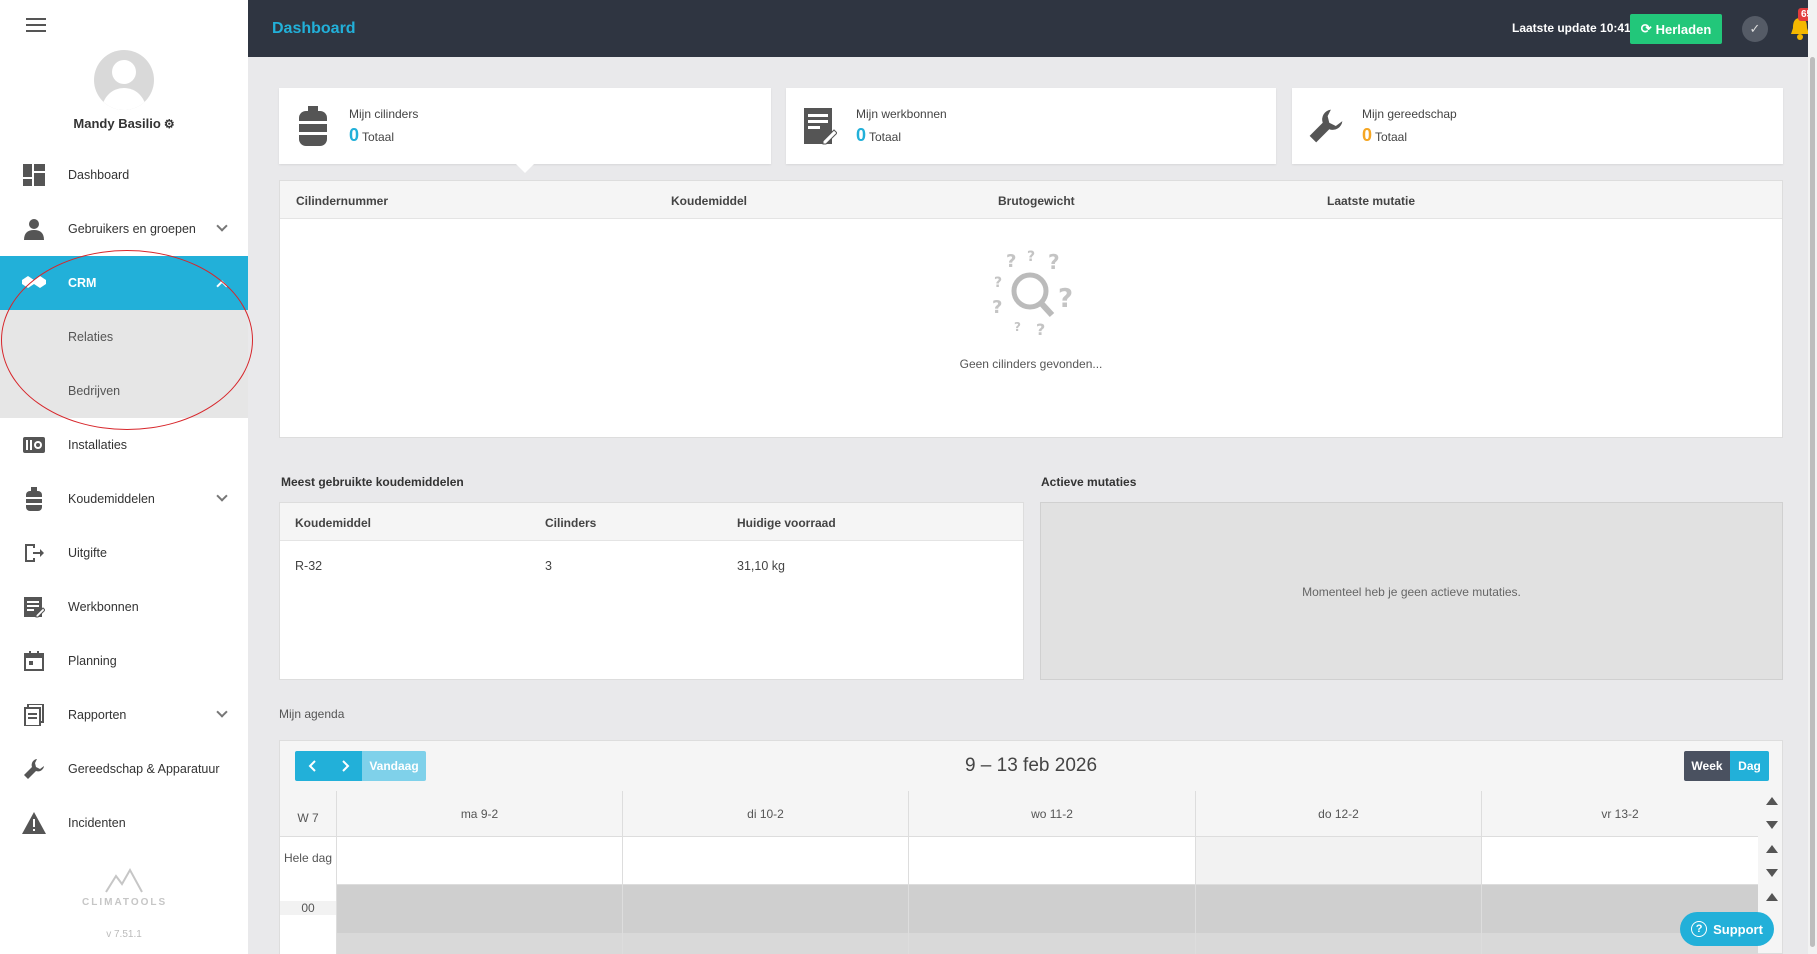 The image size is (1817, 954). I want to click on installation-icon, so click(34, 445).